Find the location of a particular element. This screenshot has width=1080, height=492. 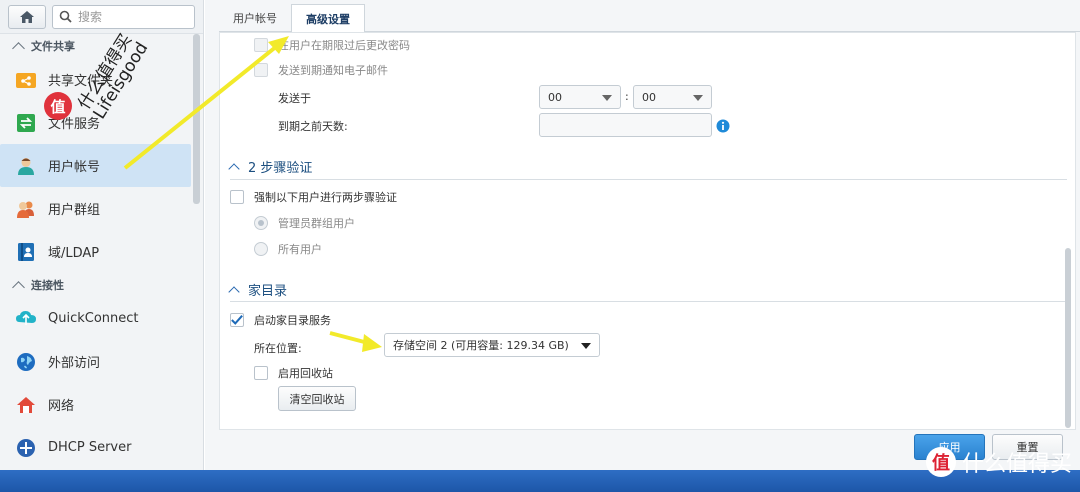

notify-login-label: 在用户在期限过后更改密码 is located at coordinates (344, 45).